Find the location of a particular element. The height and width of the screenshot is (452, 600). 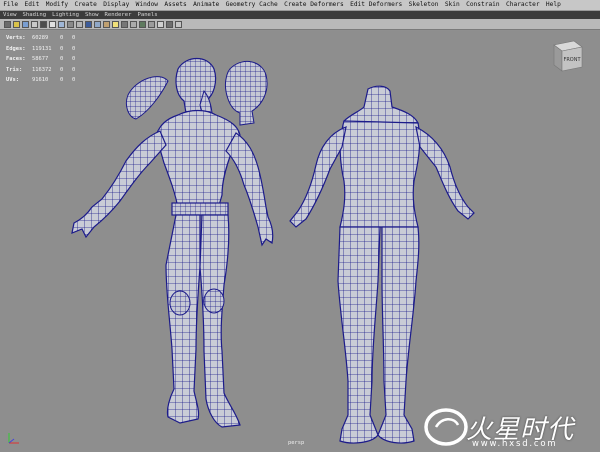

menu-modify: Modify is located at coordinates (57, 5).